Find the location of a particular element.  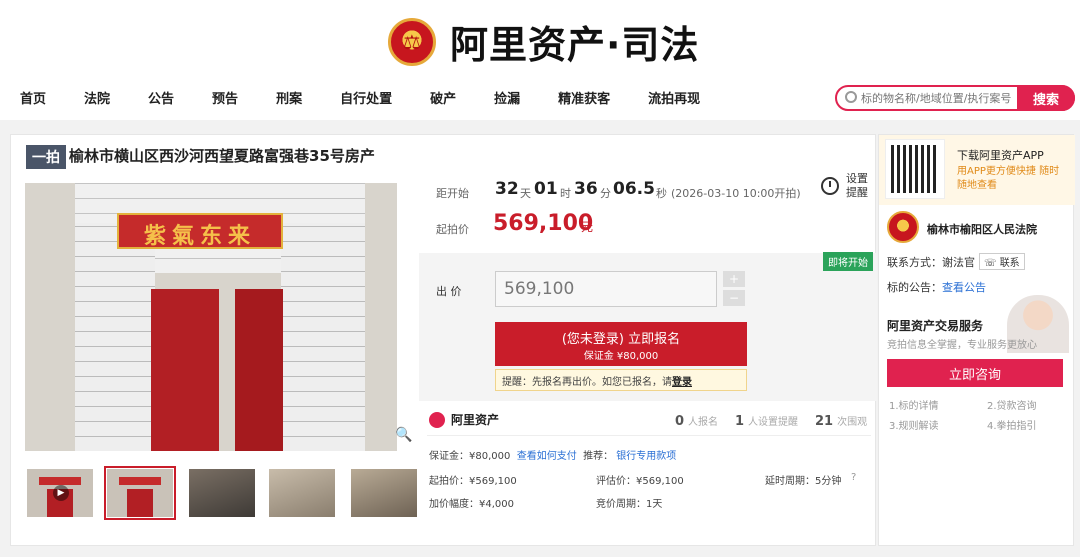

increase-bid-button: + is located at coordinates (734, 279).